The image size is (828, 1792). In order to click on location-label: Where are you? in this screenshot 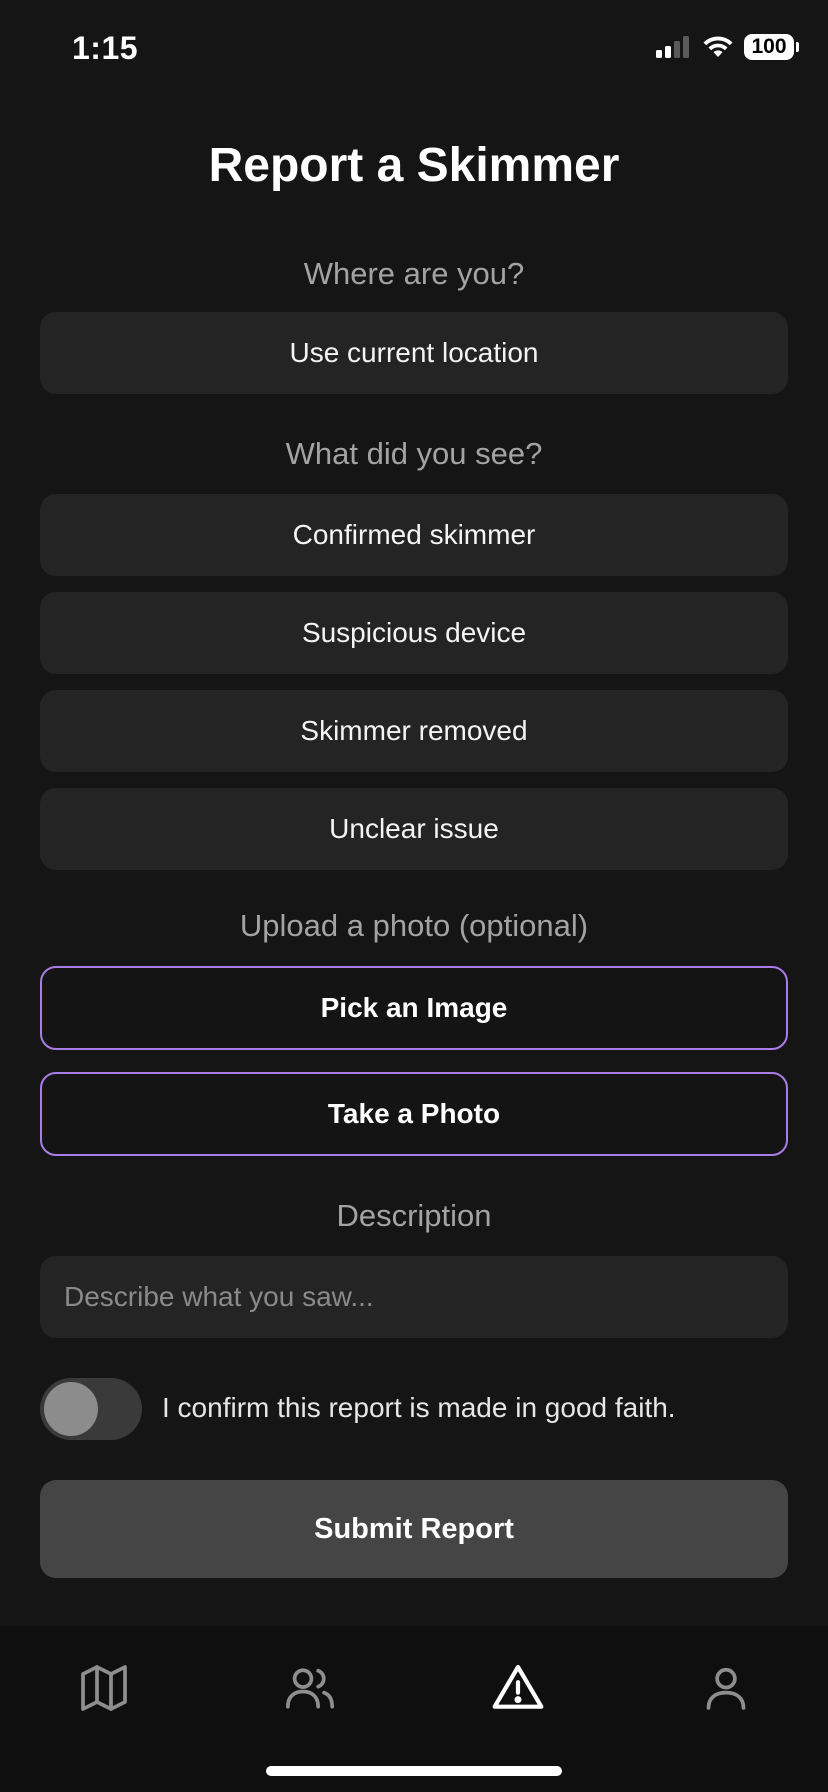, I will do `click(414, 273)`.